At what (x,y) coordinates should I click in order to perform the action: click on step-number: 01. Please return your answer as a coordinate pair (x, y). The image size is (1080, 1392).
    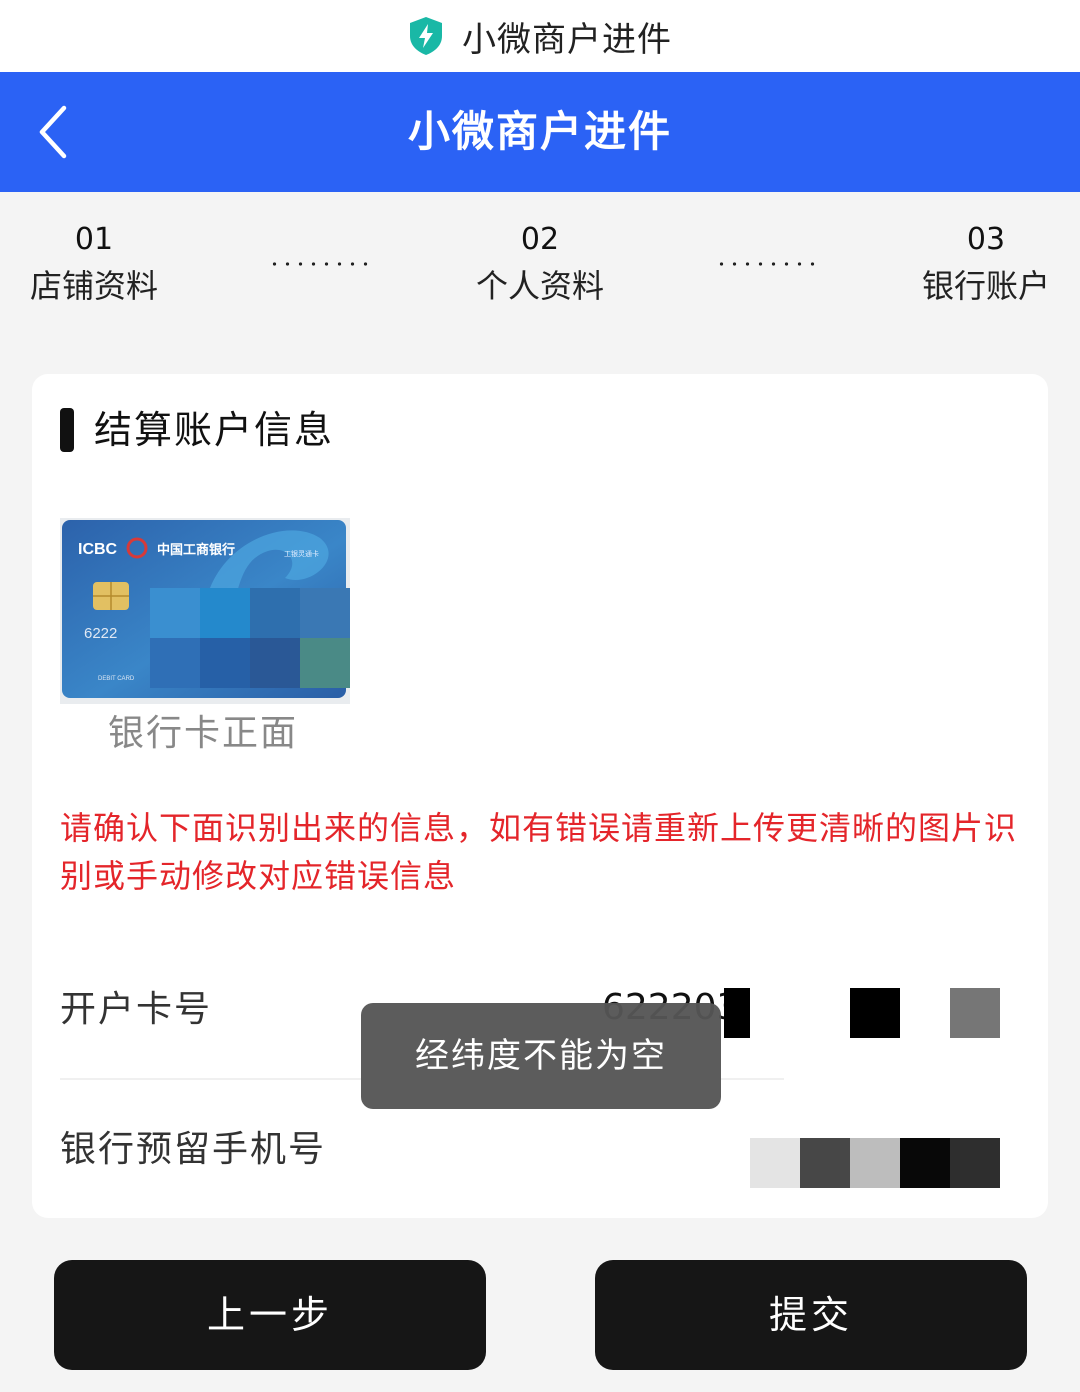
    Looking at the image, I should click on (94, 239).